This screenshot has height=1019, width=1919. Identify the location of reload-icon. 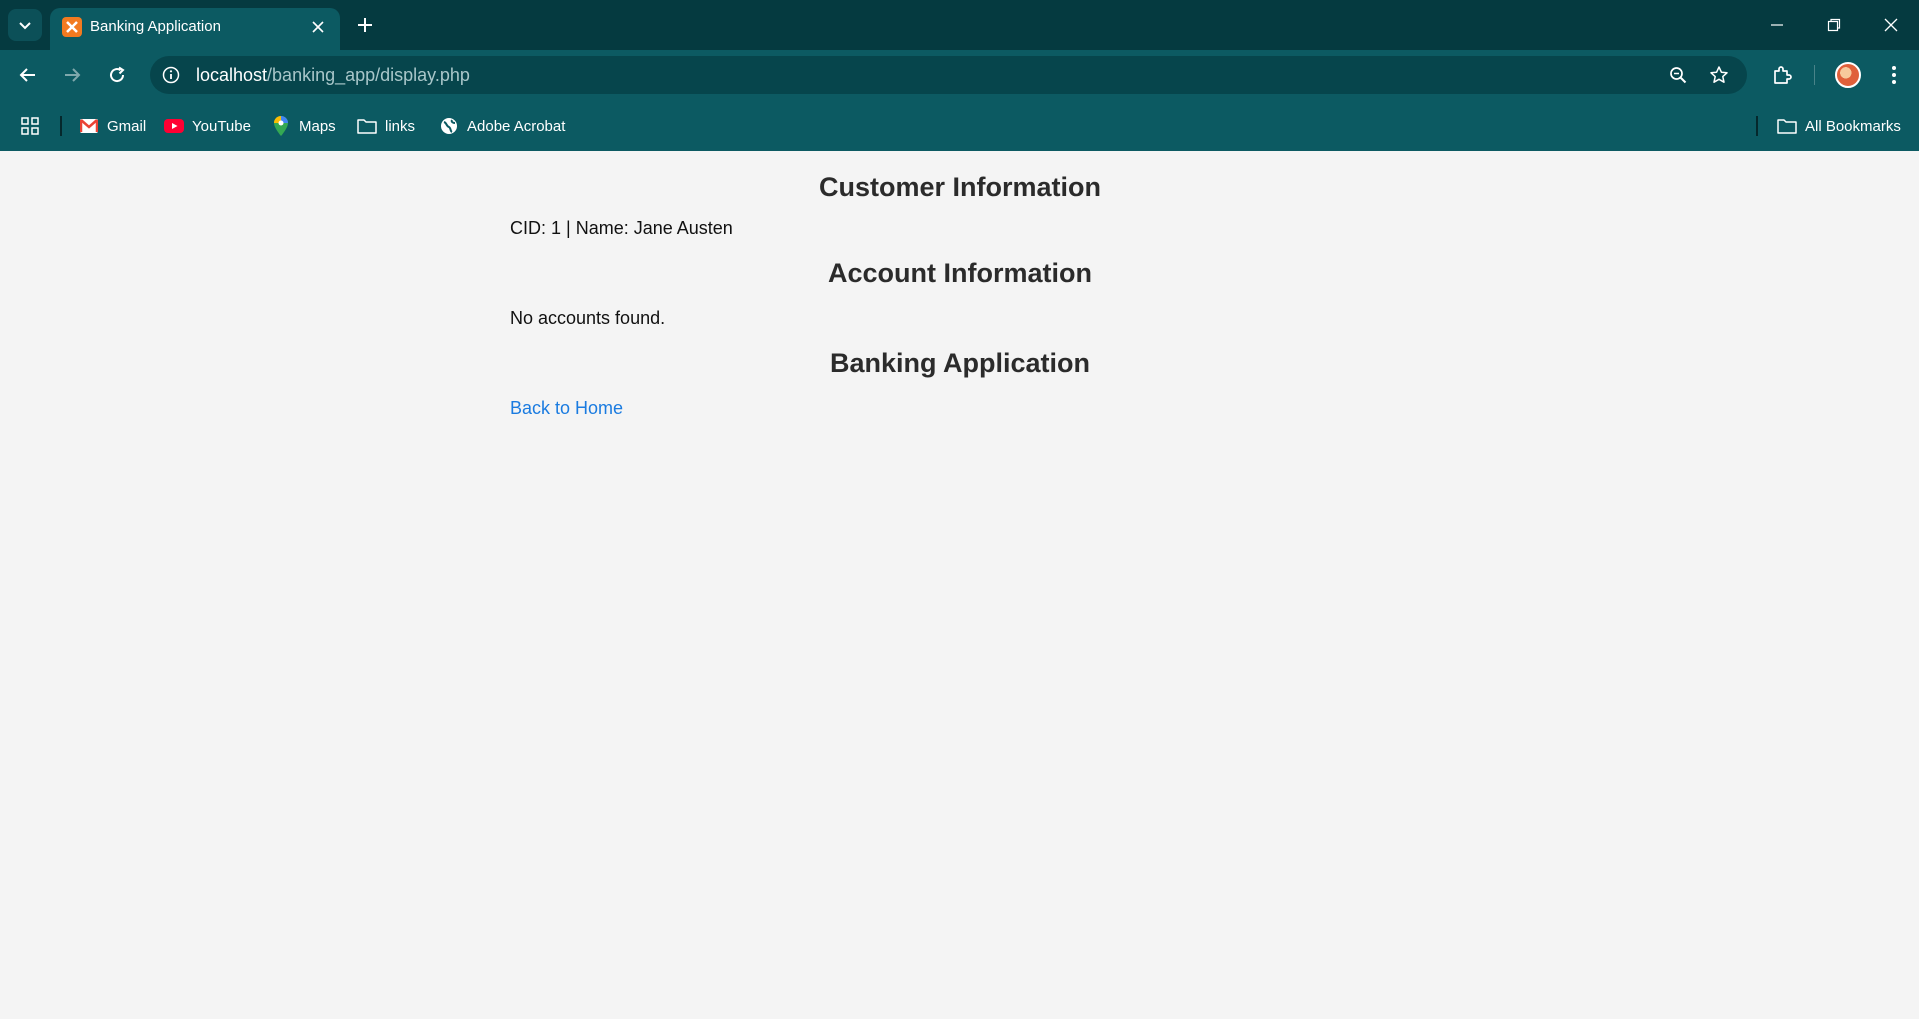
(117, 74).